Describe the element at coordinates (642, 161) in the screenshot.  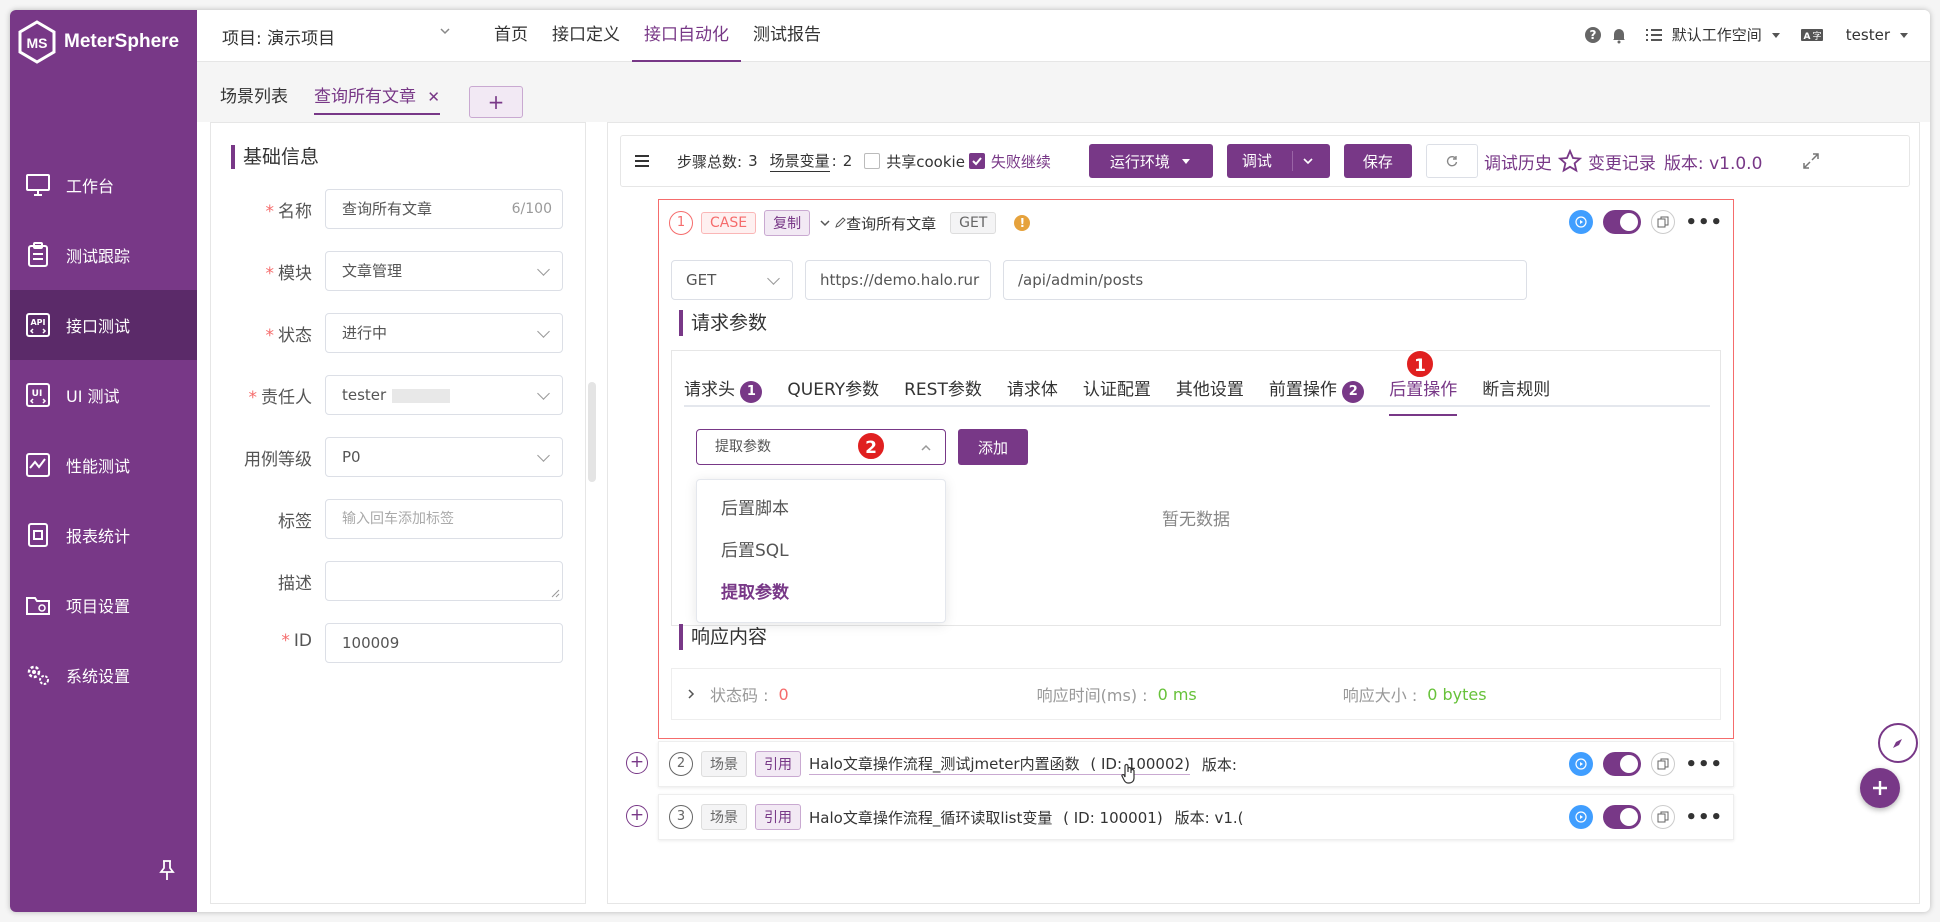
I see `menu-icon` at that location.